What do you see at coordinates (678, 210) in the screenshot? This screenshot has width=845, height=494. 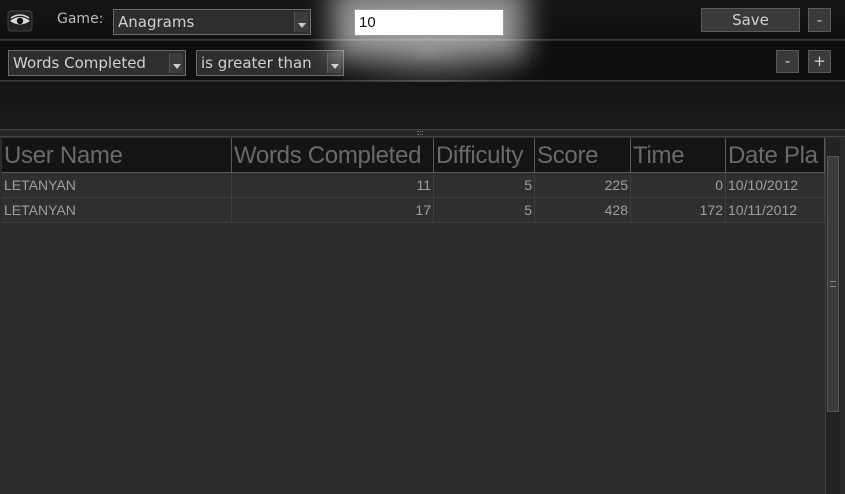 I see `cell-time: 172` at bounding box center [678, 210].